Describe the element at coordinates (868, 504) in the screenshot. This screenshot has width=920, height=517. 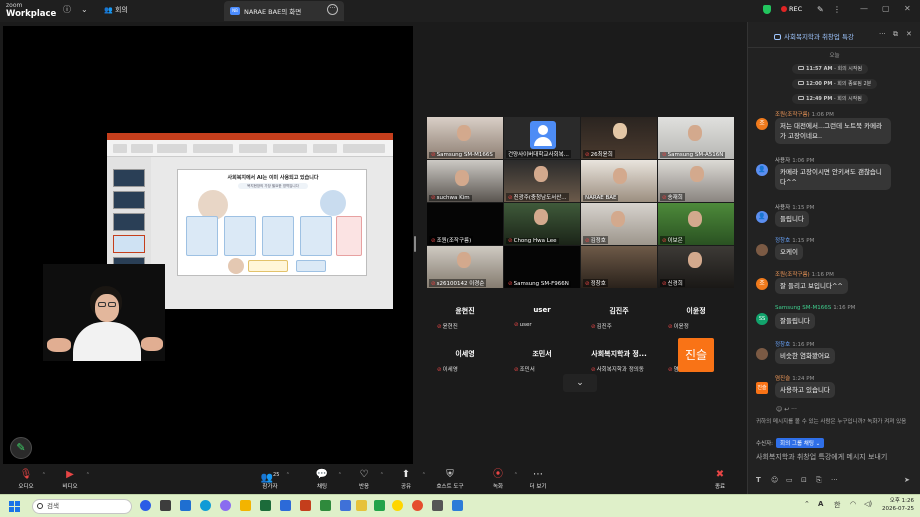
I see `volume-icon: ◁)` at that location.